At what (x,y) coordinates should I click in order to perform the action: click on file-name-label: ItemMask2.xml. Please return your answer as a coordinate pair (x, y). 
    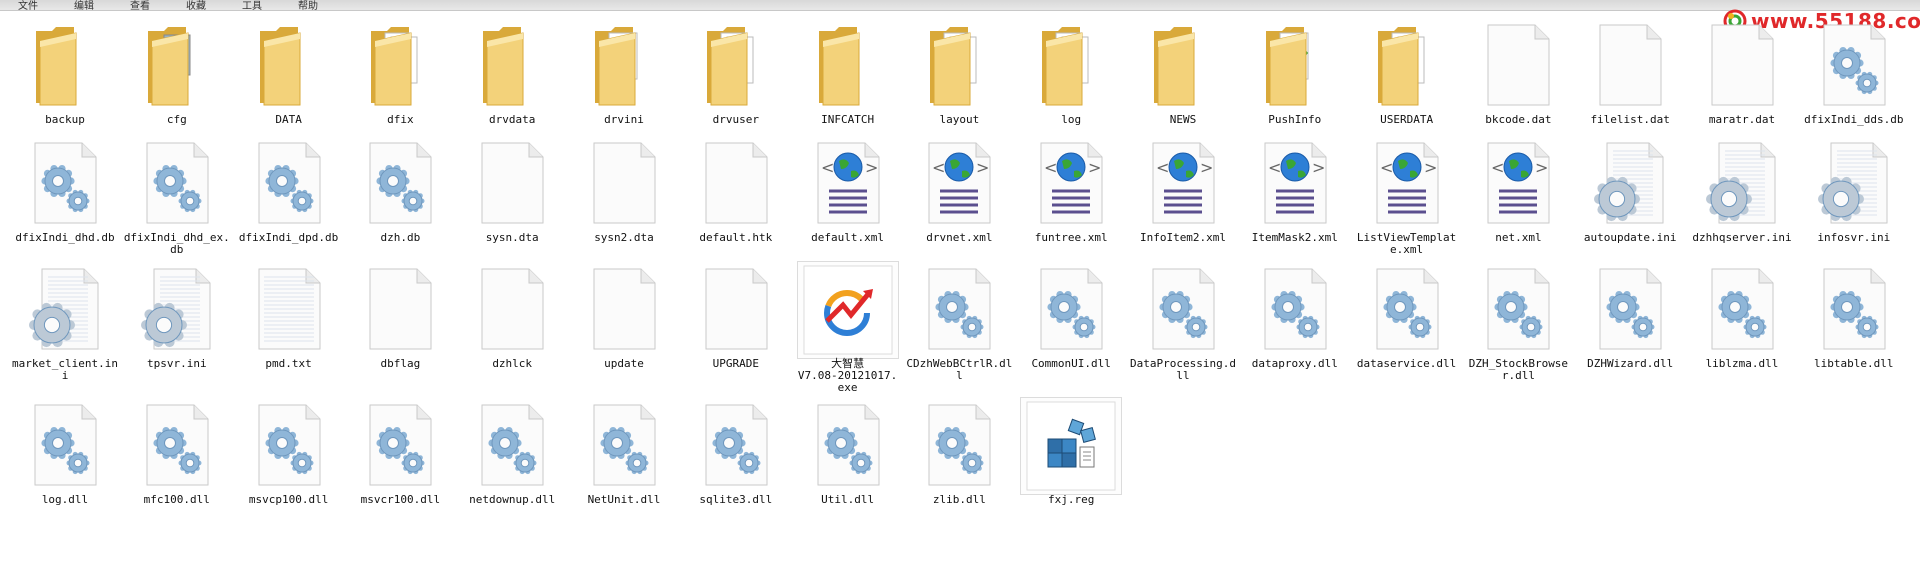
    Looking at the image, I should click on (1294, 237).